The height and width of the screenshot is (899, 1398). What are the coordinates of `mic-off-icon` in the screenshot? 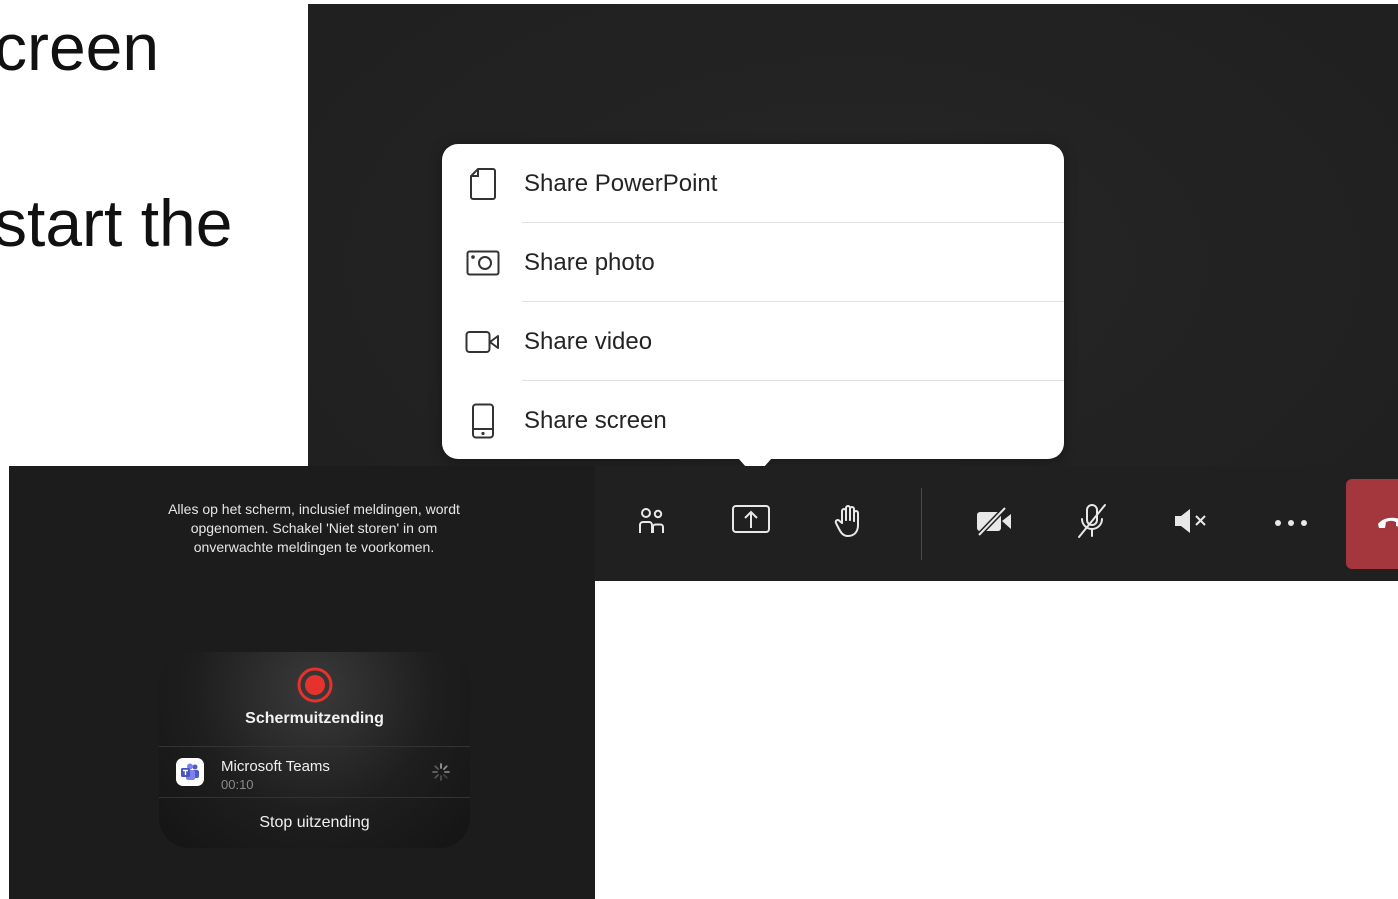 It's located at (1092, 523).